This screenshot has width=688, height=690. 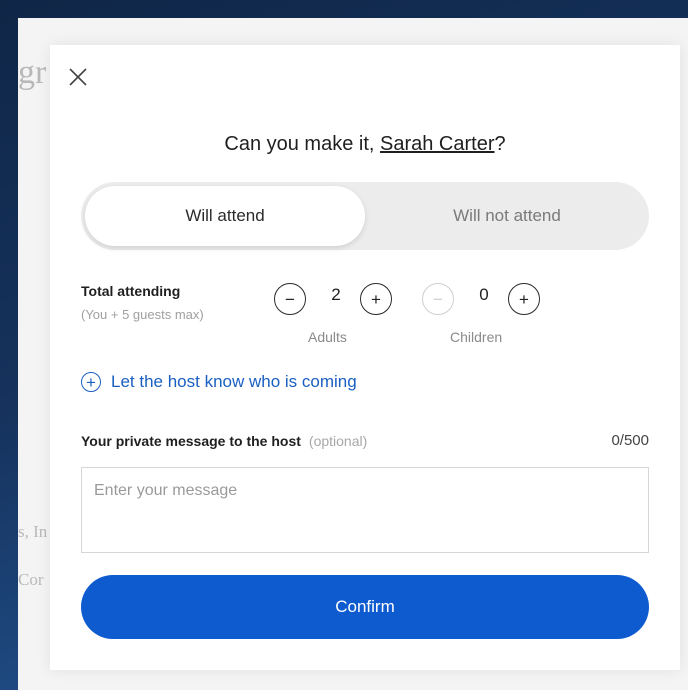 I want to click on children-decrement-button: −, so click(x=438, y=299).